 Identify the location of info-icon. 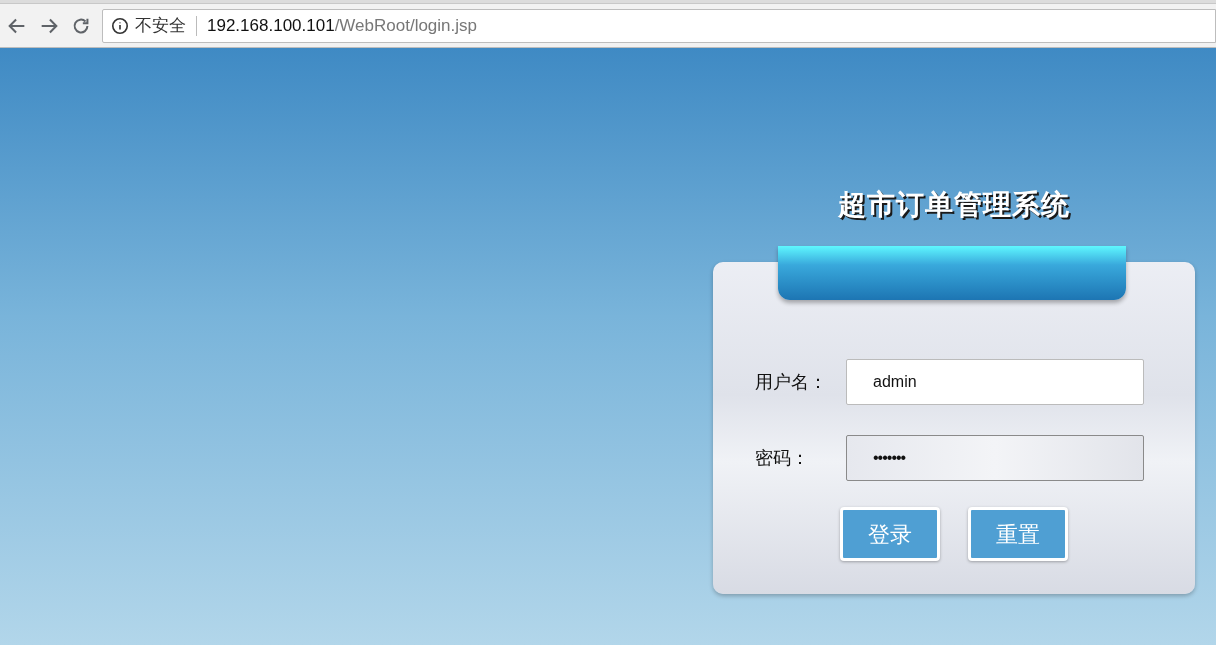
(120, 25).